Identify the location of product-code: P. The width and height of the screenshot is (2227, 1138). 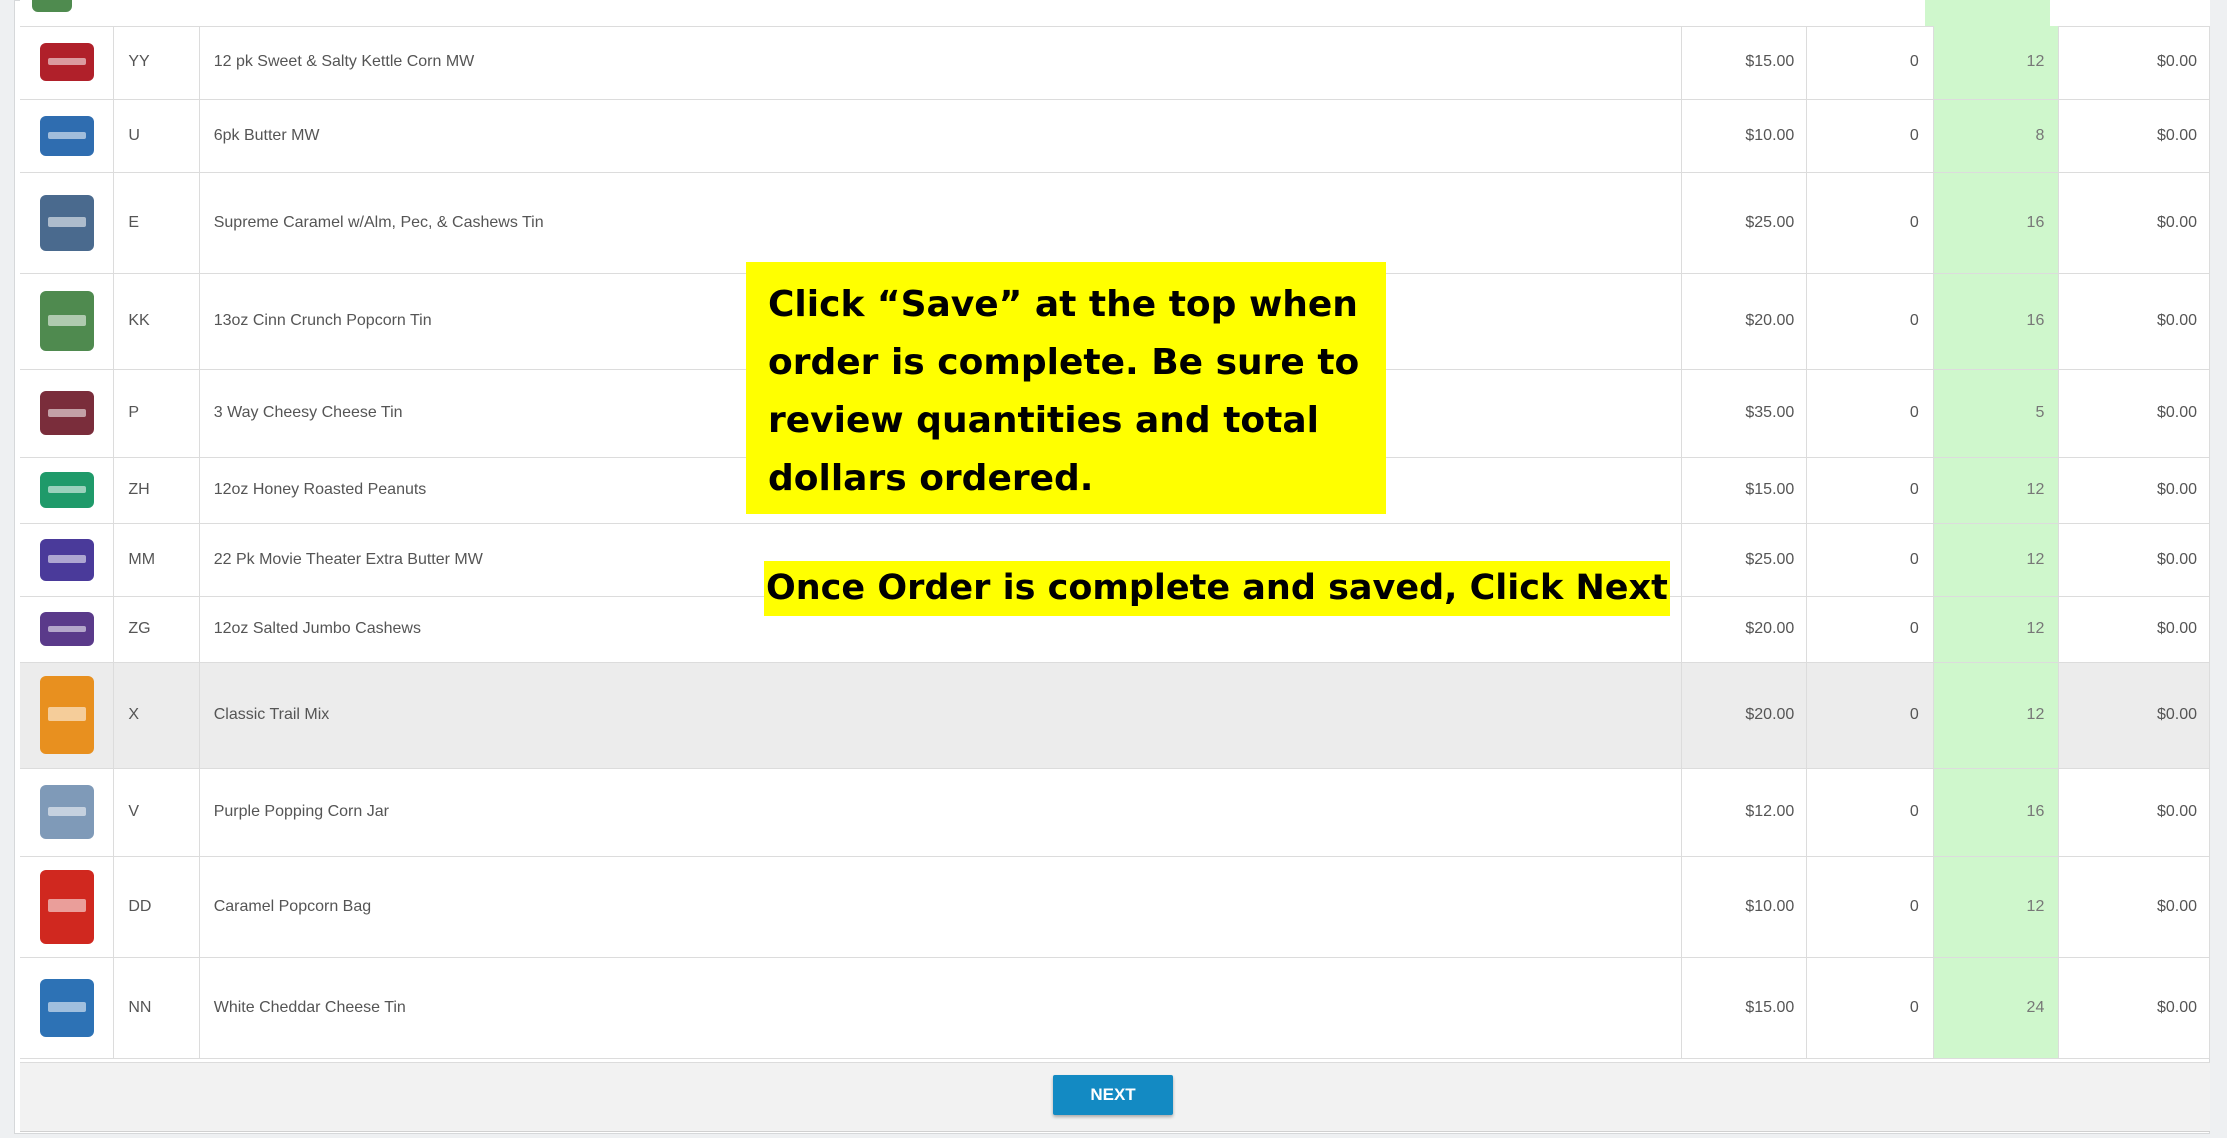
(156, 413).